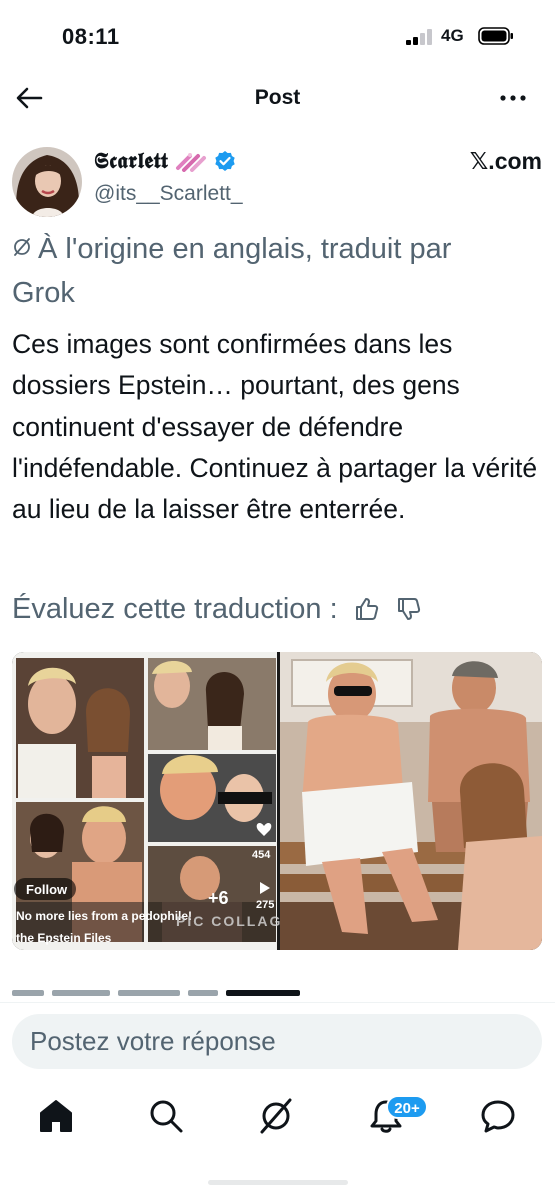 The height and width of the screenshot is (1200, 555). I want to click on messages-icon, so click(498, 1116).